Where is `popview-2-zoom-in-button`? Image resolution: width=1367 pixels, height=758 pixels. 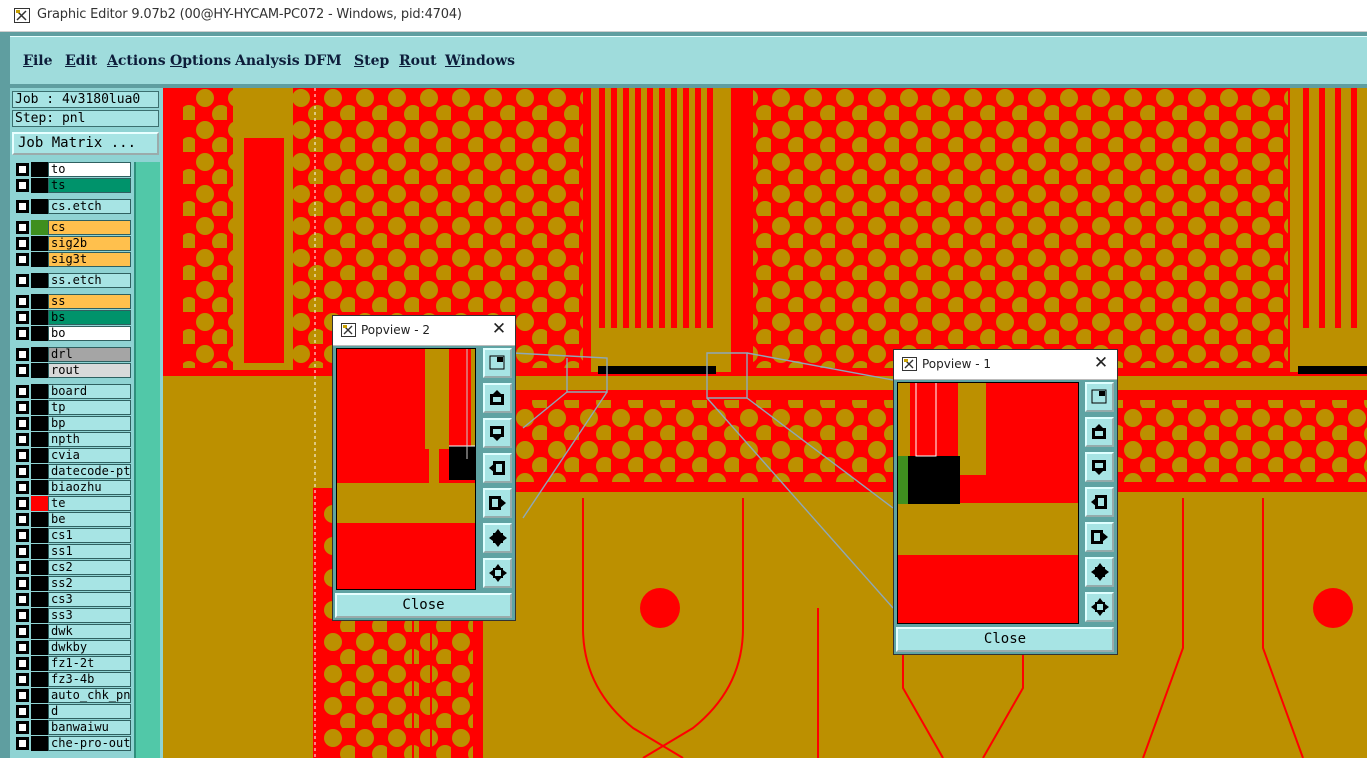 popview-2-zoom-in-button is located at coordinates (497, 573).